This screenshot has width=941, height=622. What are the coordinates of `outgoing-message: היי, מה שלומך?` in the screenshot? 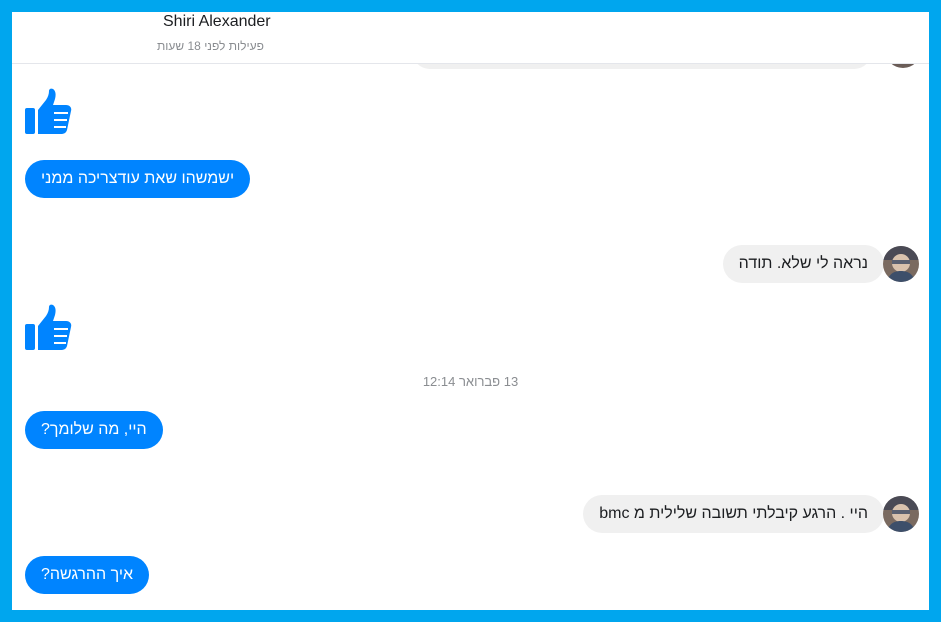 It's located at (94, 430).